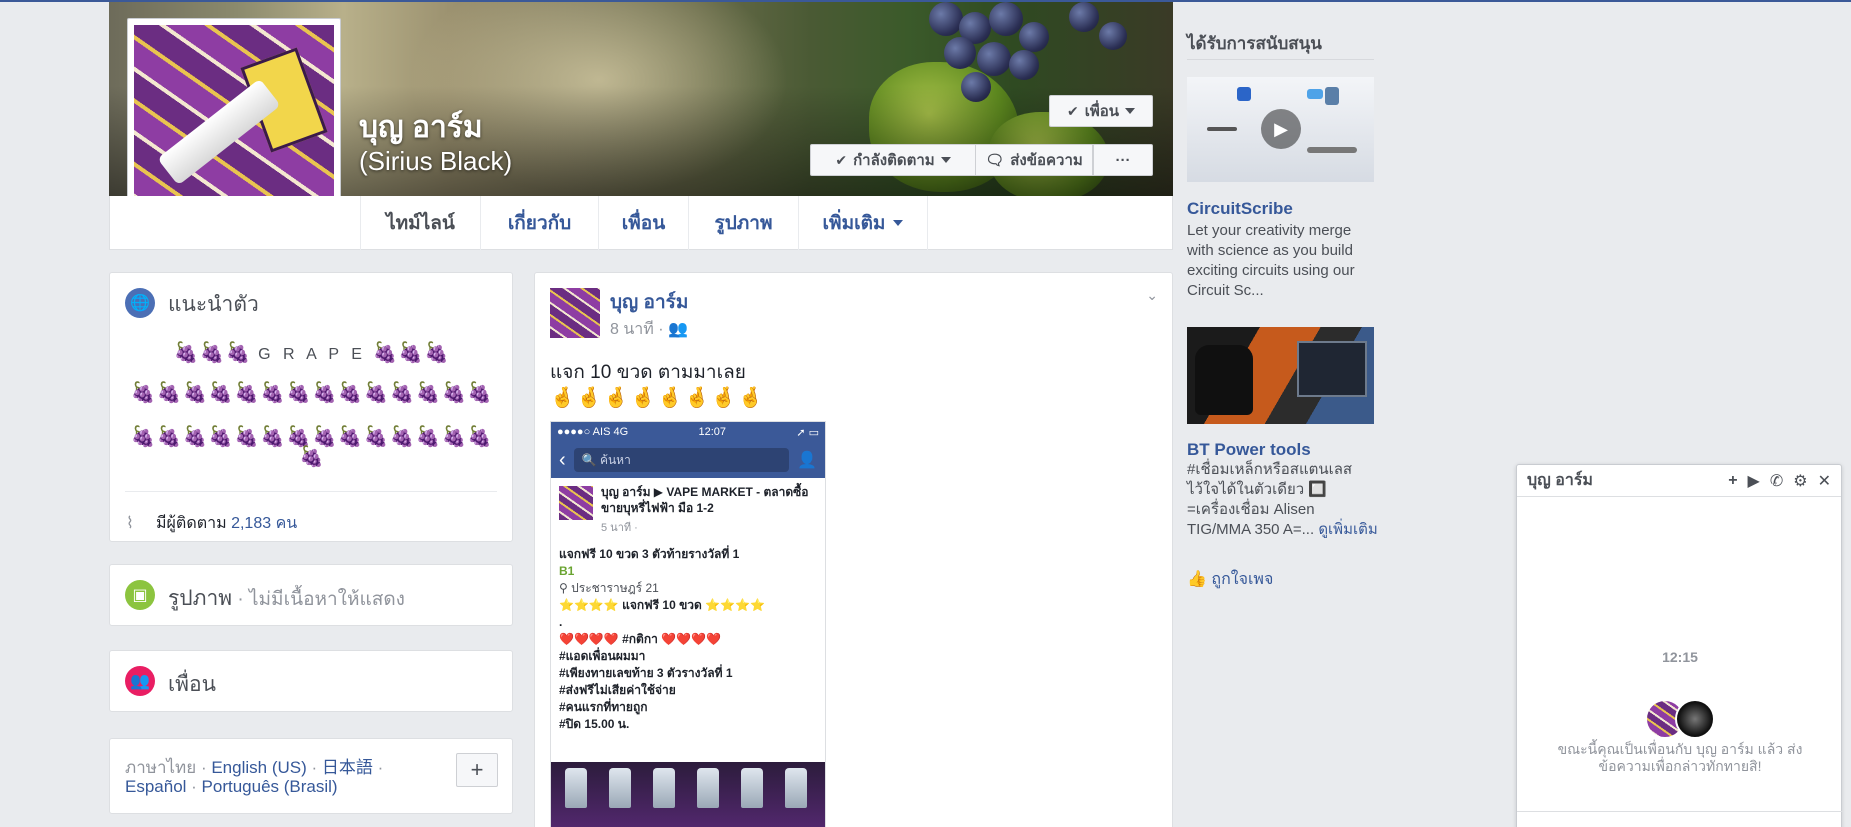 The height and width of the screenshot is (827, 1851). I want to click on tab-label: เพื่อน, so click(643, 223).